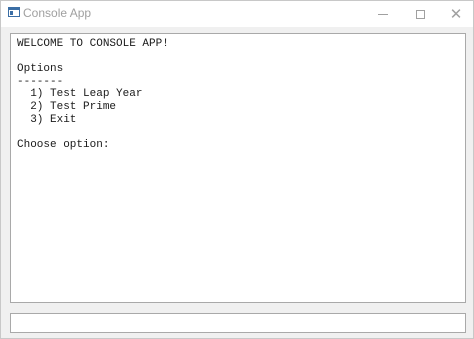  I want to click on title-bar: Console App ✕, so click(237, 14).